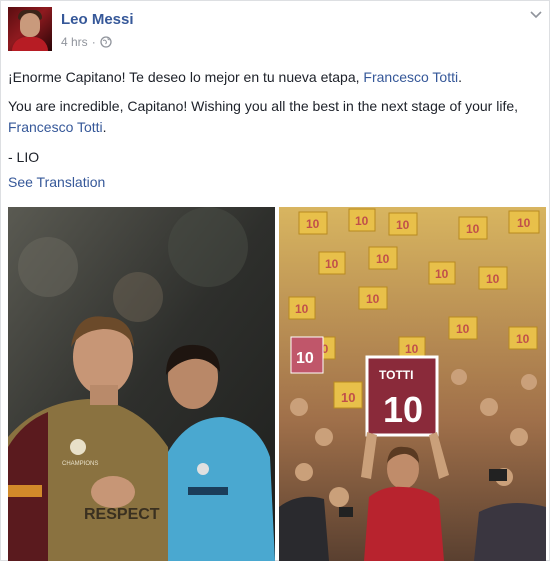 The height and width of the screenshot is (561, 550). What do you see at coordinates (80, 464) in the screenshot?
I see `champions-patch: CHAMPIONS` at bounding box center [80, 464].